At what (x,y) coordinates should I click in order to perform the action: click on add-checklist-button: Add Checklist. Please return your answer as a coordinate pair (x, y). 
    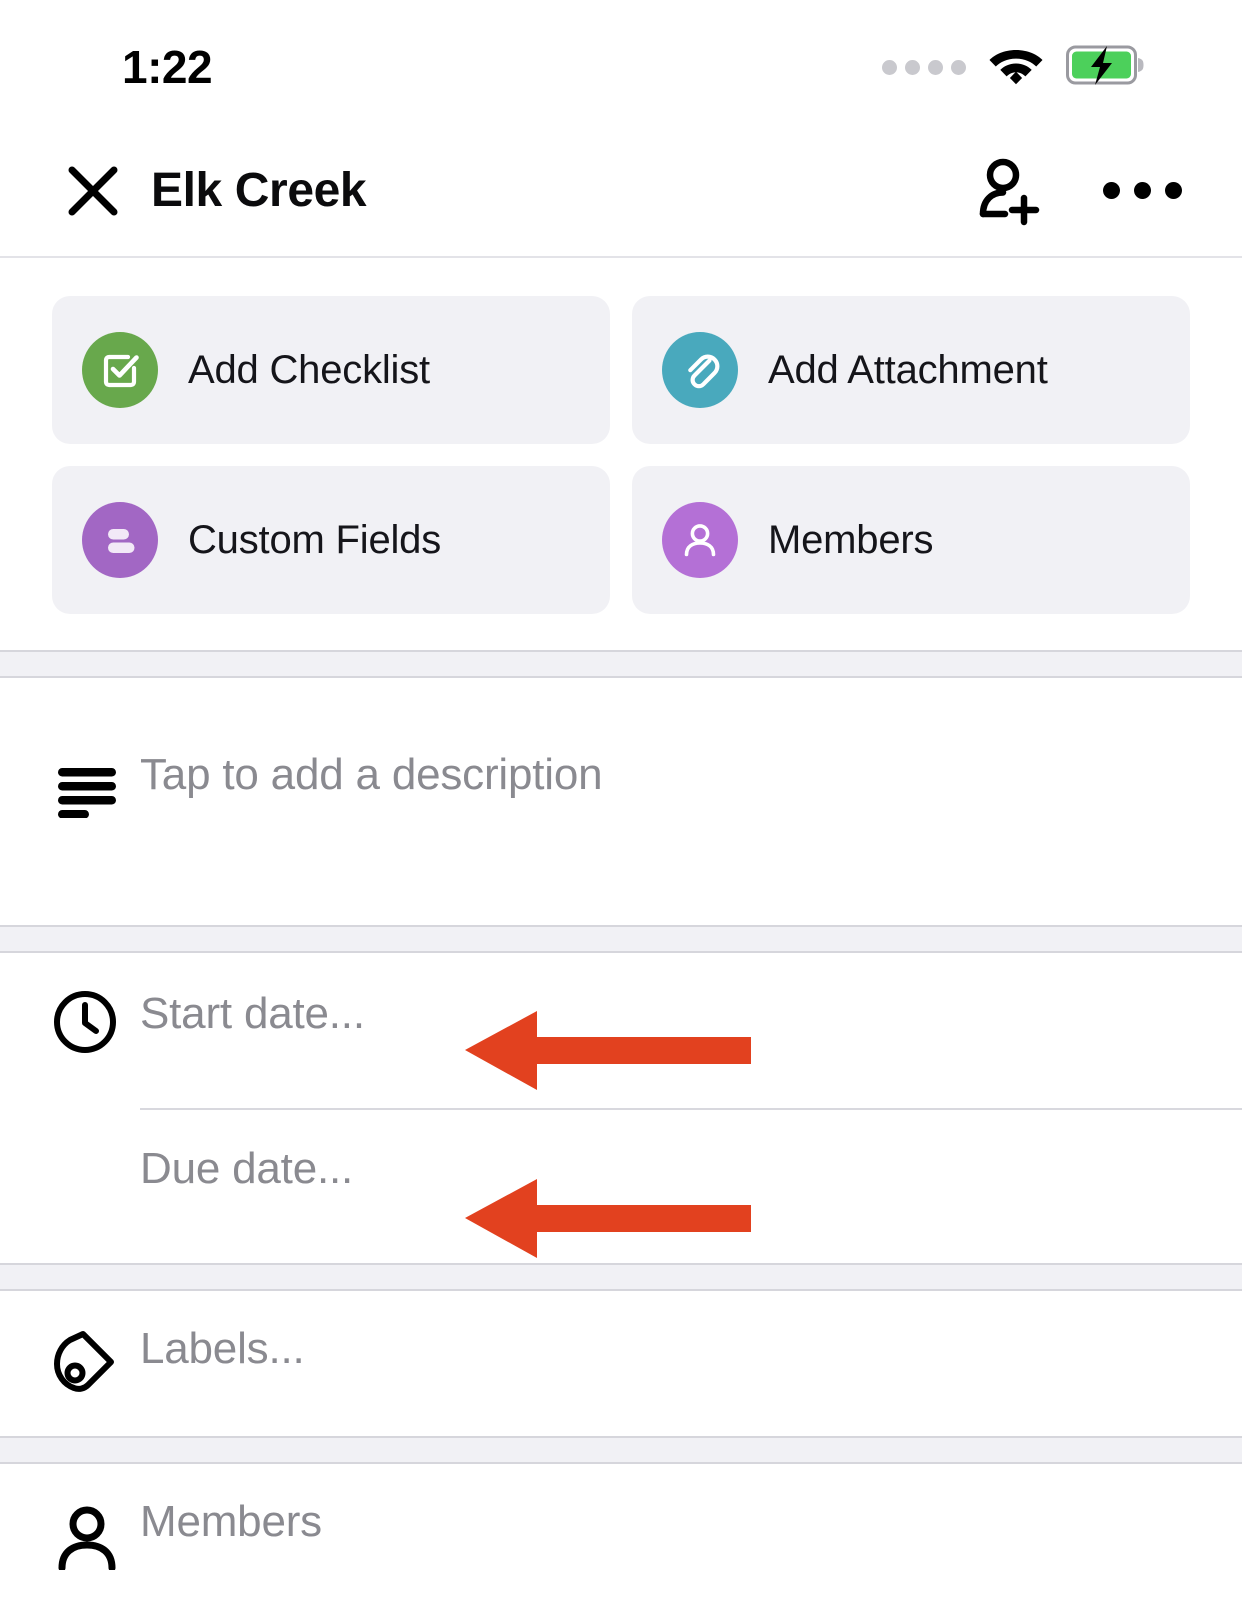
    Looking at the image, I should click on (331, 370).